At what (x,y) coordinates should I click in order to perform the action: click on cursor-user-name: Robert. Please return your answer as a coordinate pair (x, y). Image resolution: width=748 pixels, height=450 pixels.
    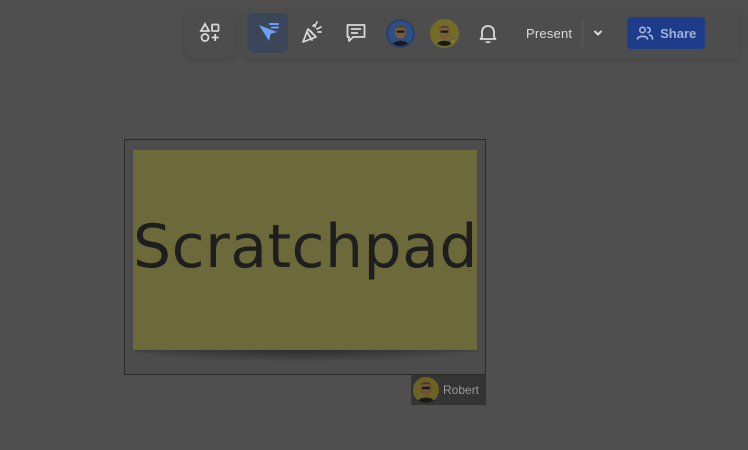
    Looking at the image, I should click on (461, 390).